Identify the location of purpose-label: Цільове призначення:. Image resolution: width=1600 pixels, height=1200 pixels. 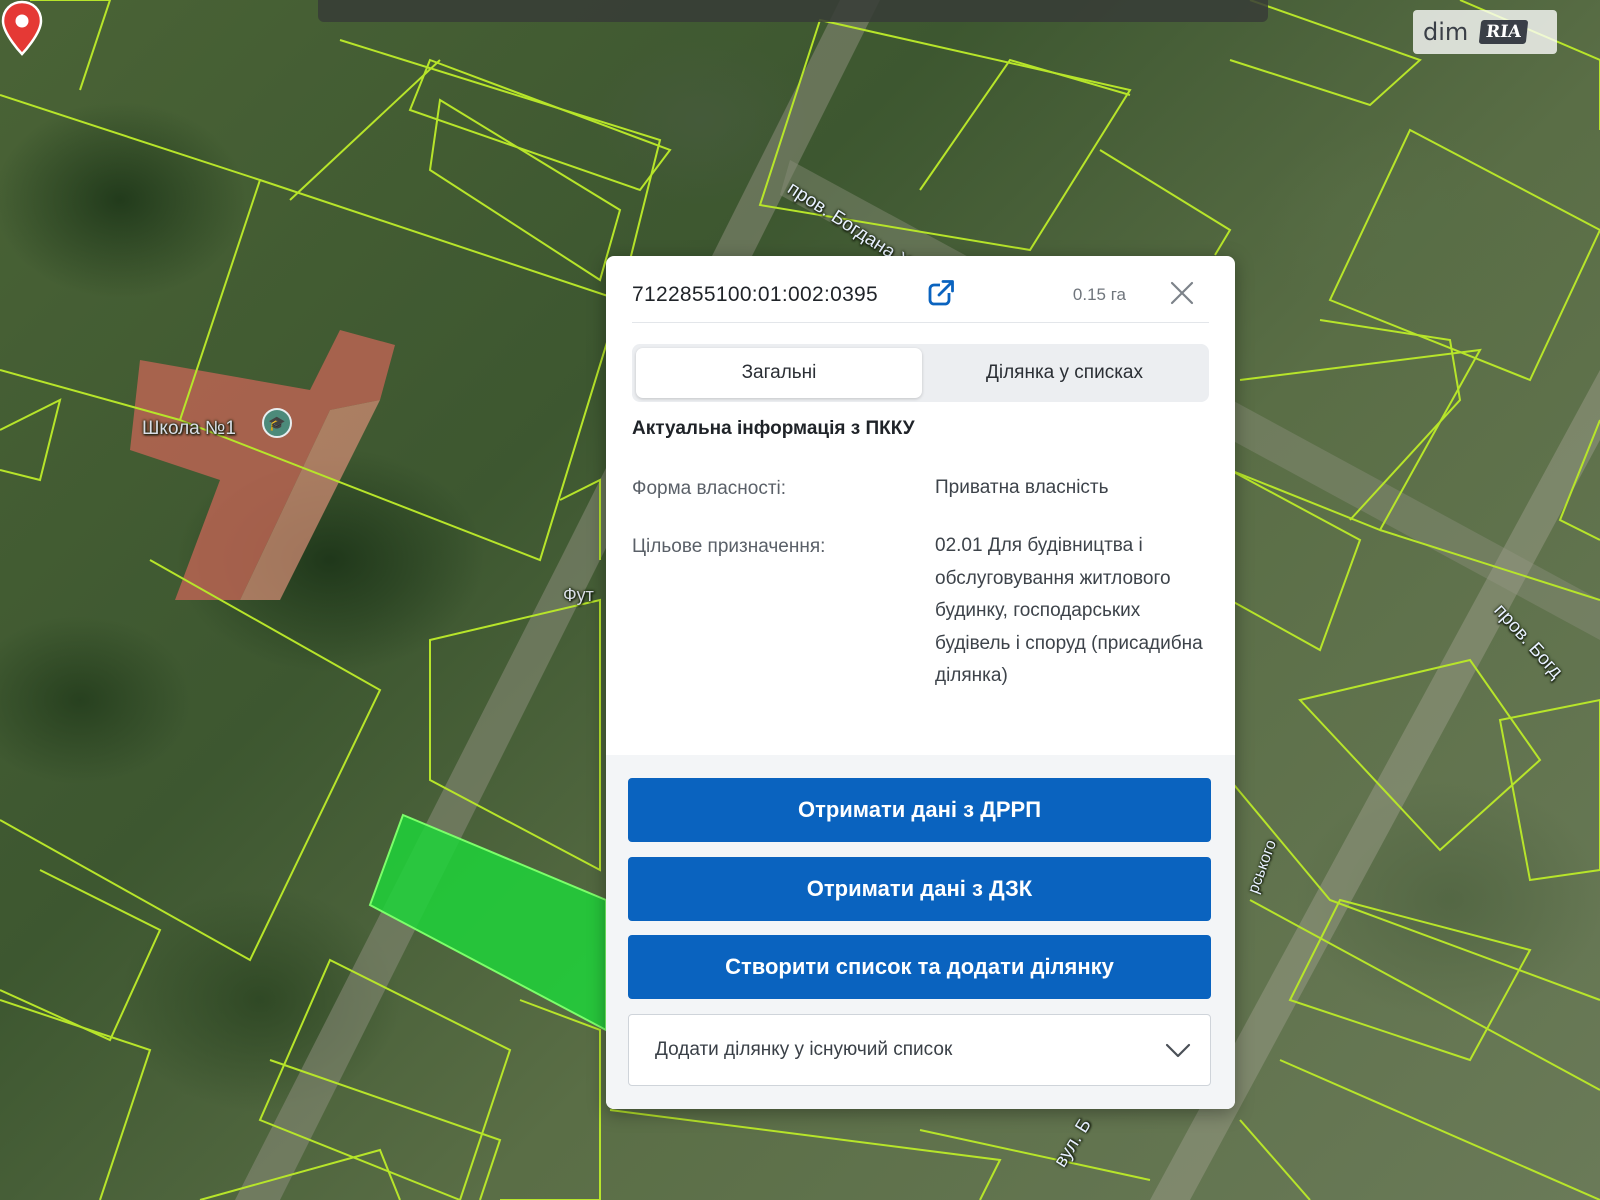
(729, 546).